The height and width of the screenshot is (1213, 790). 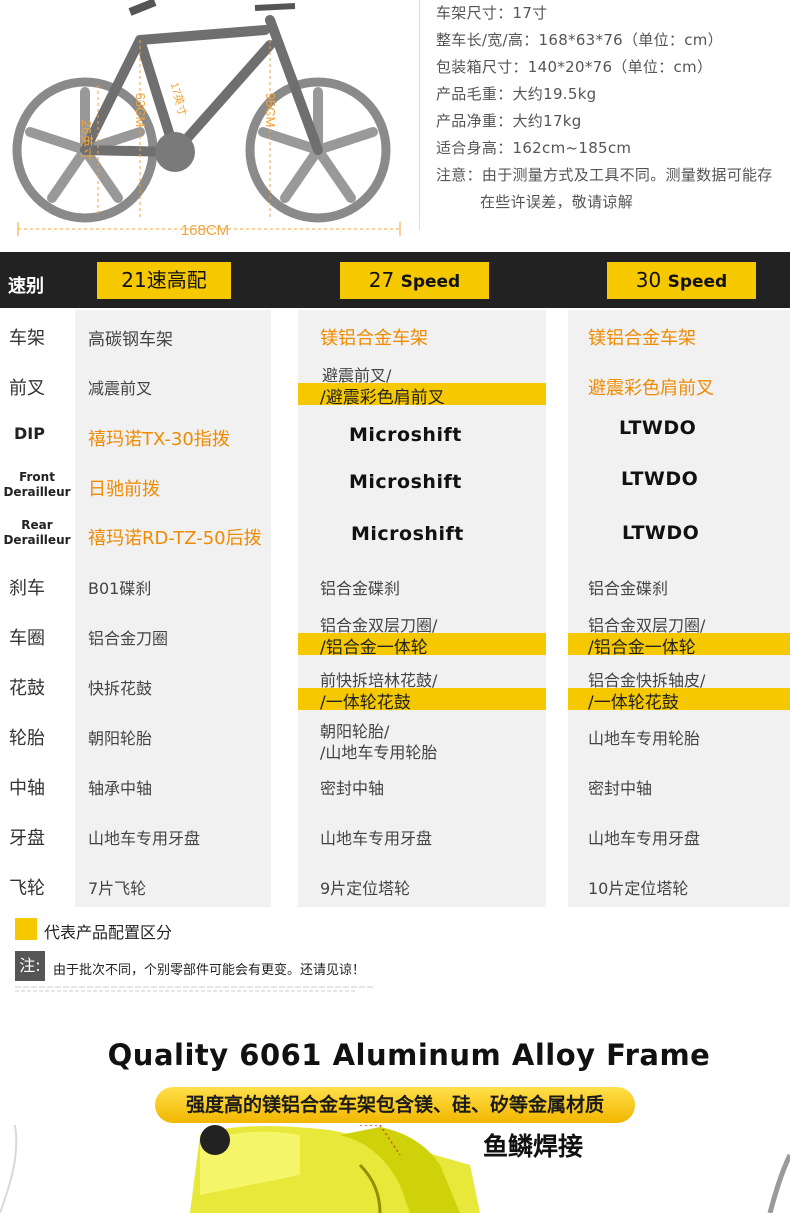 What do you see at coordinates (195, 989) in the screenshot?
I see `fine-print-lines` at bounding box center [195, 989].